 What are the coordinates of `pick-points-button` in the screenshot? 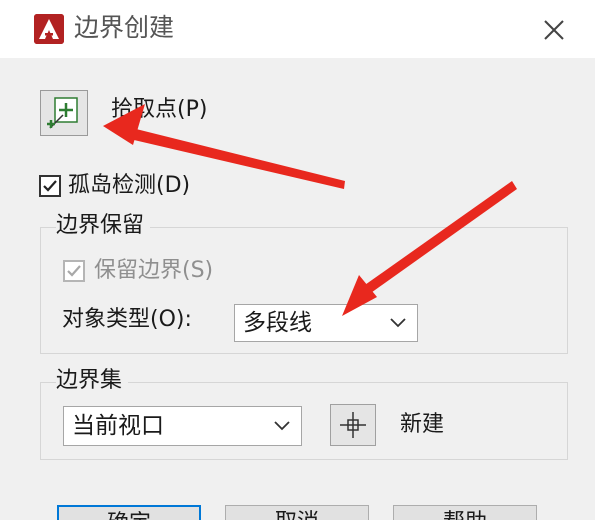 It's located at (64, 113).